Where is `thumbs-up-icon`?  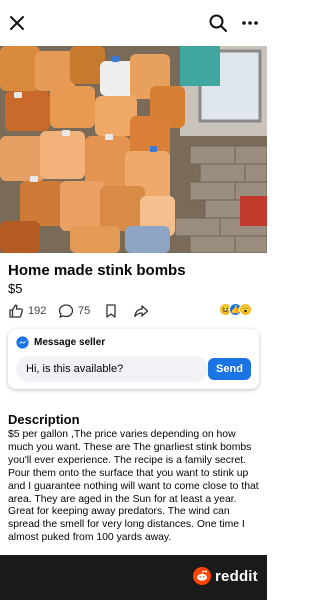 thumbs-up-icon is located at coordinates (16, 311).